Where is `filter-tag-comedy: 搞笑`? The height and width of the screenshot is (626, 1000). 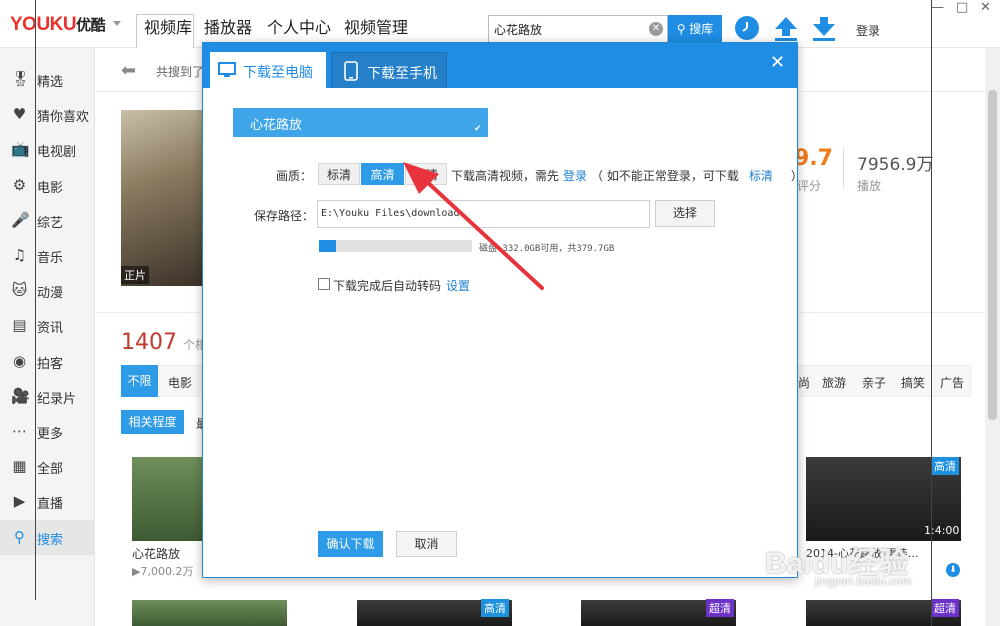 filter-tag-comedy: 搞笑 is located at coordinates (913, 382).